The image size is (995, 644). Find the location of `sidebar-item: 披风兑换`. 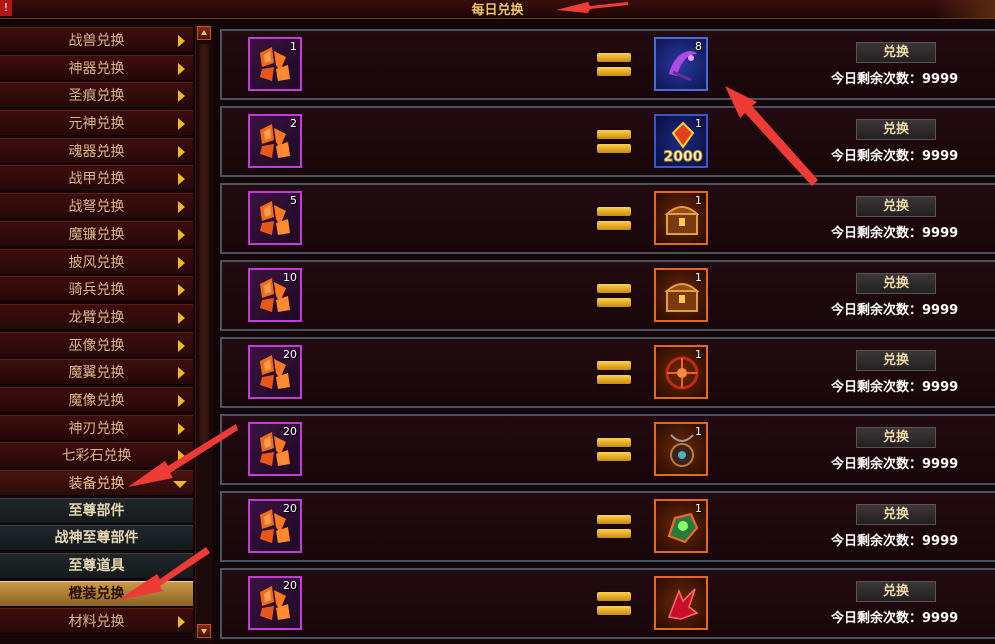

sidebar-item: 披风兑换 is located at coordinates (96, 261).